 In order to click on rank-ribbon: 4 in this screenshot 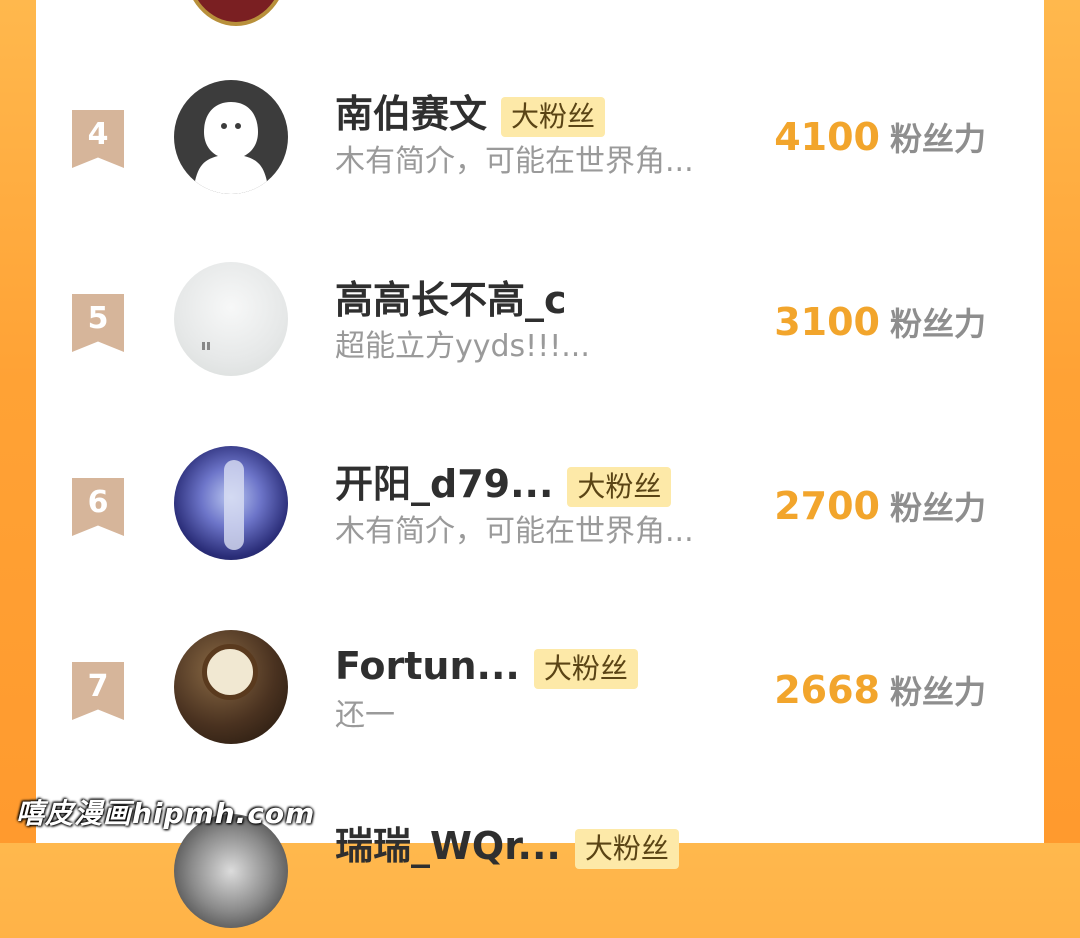, I will do `click(98, 139)`.